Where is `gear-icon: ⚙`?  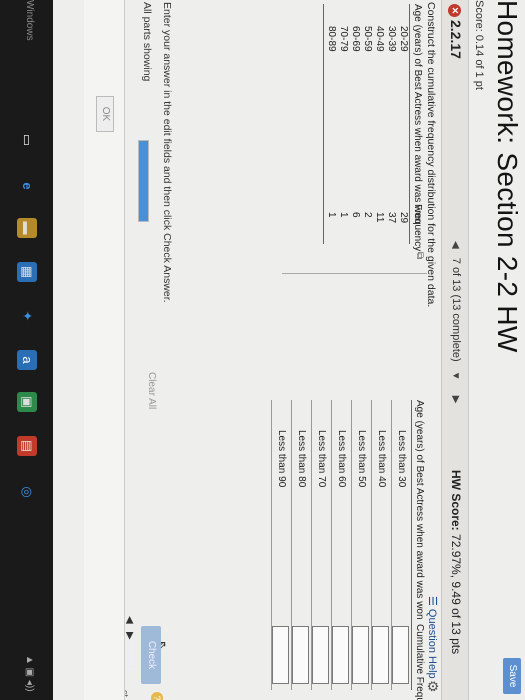 gear-icon: ⚙ is located at coordinates (432, 686).